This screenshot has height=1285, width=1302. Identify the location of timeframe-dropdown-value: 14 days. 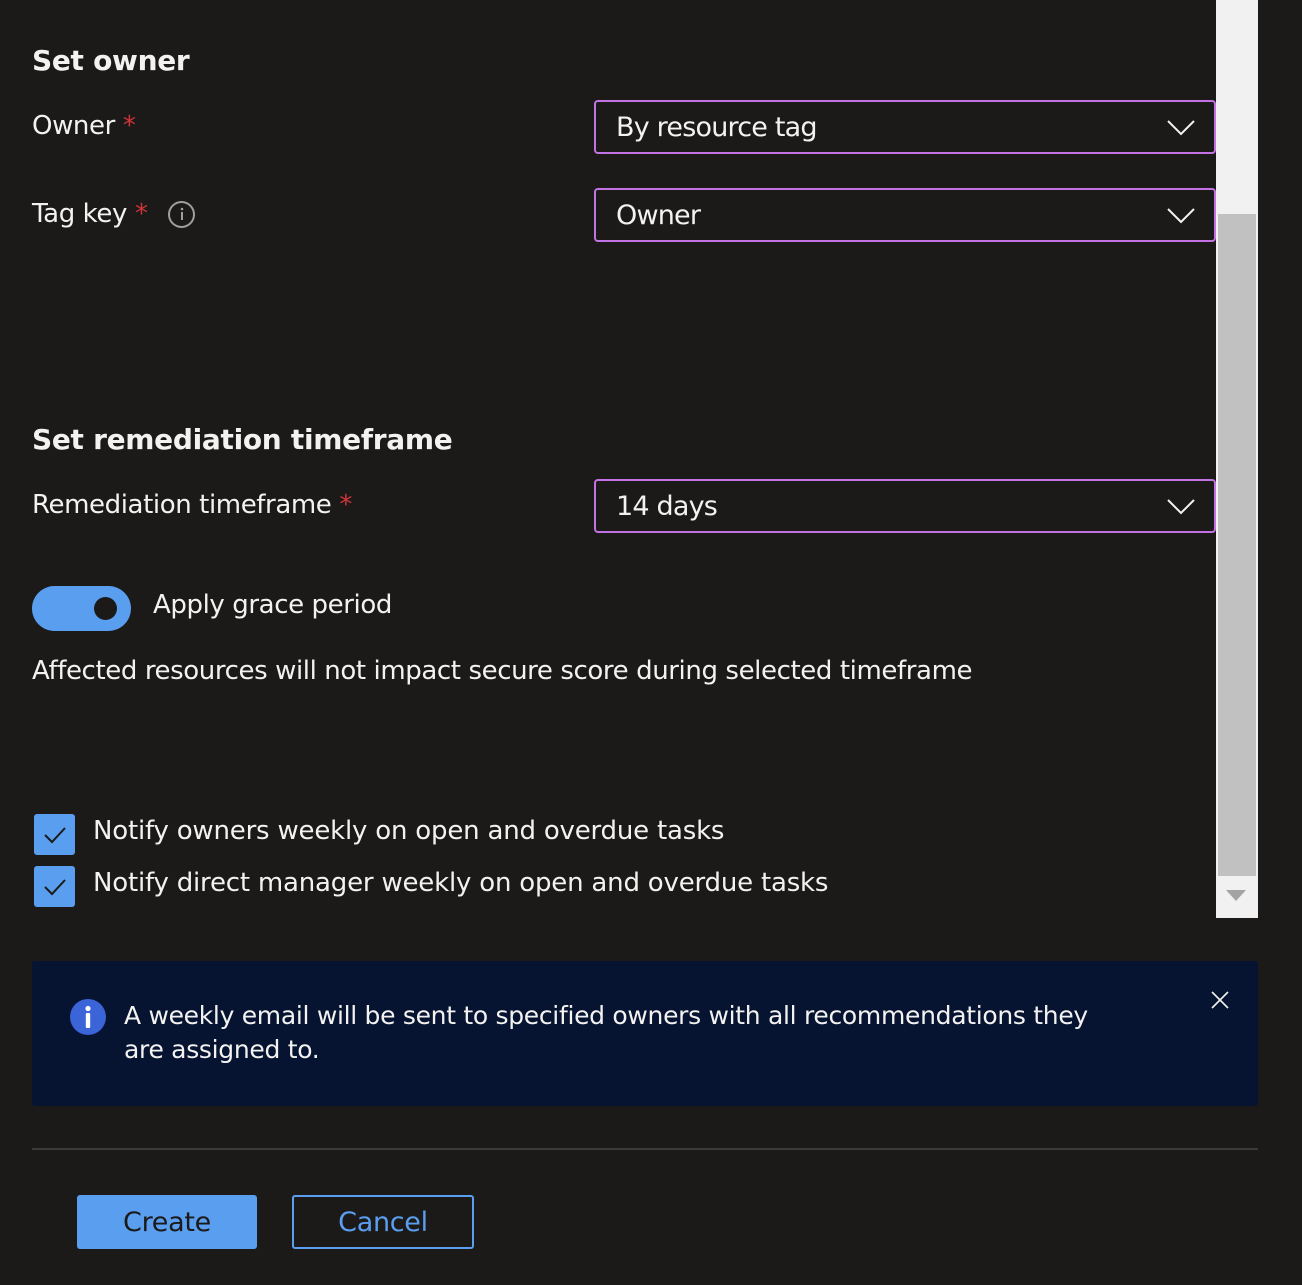
(667, 506).